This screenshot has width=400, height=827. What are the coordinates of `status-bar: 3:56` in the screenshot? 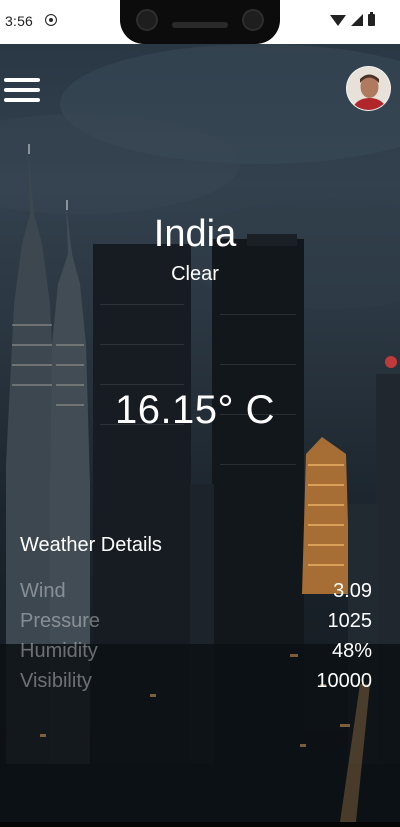 It's located at (200, 22).